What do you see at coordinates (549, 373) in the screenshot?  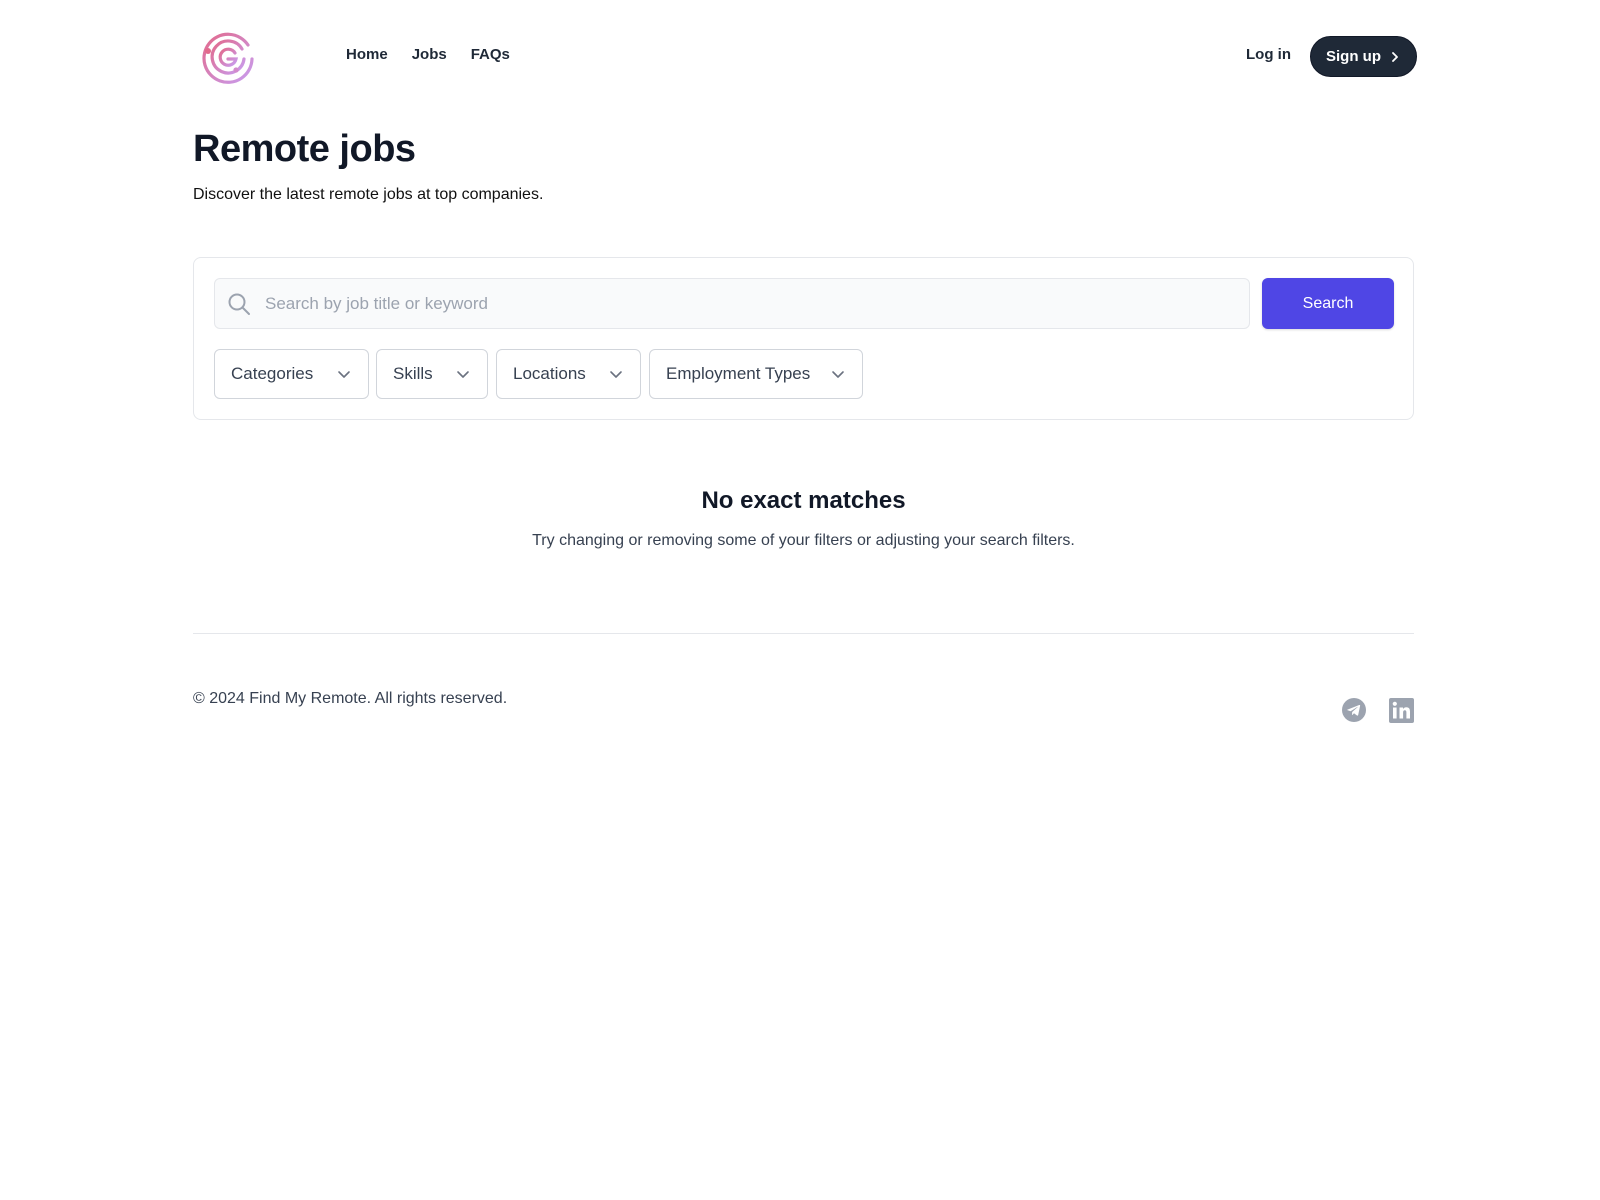 I see `filter-label: Locations` at bounding box center [549, 373].